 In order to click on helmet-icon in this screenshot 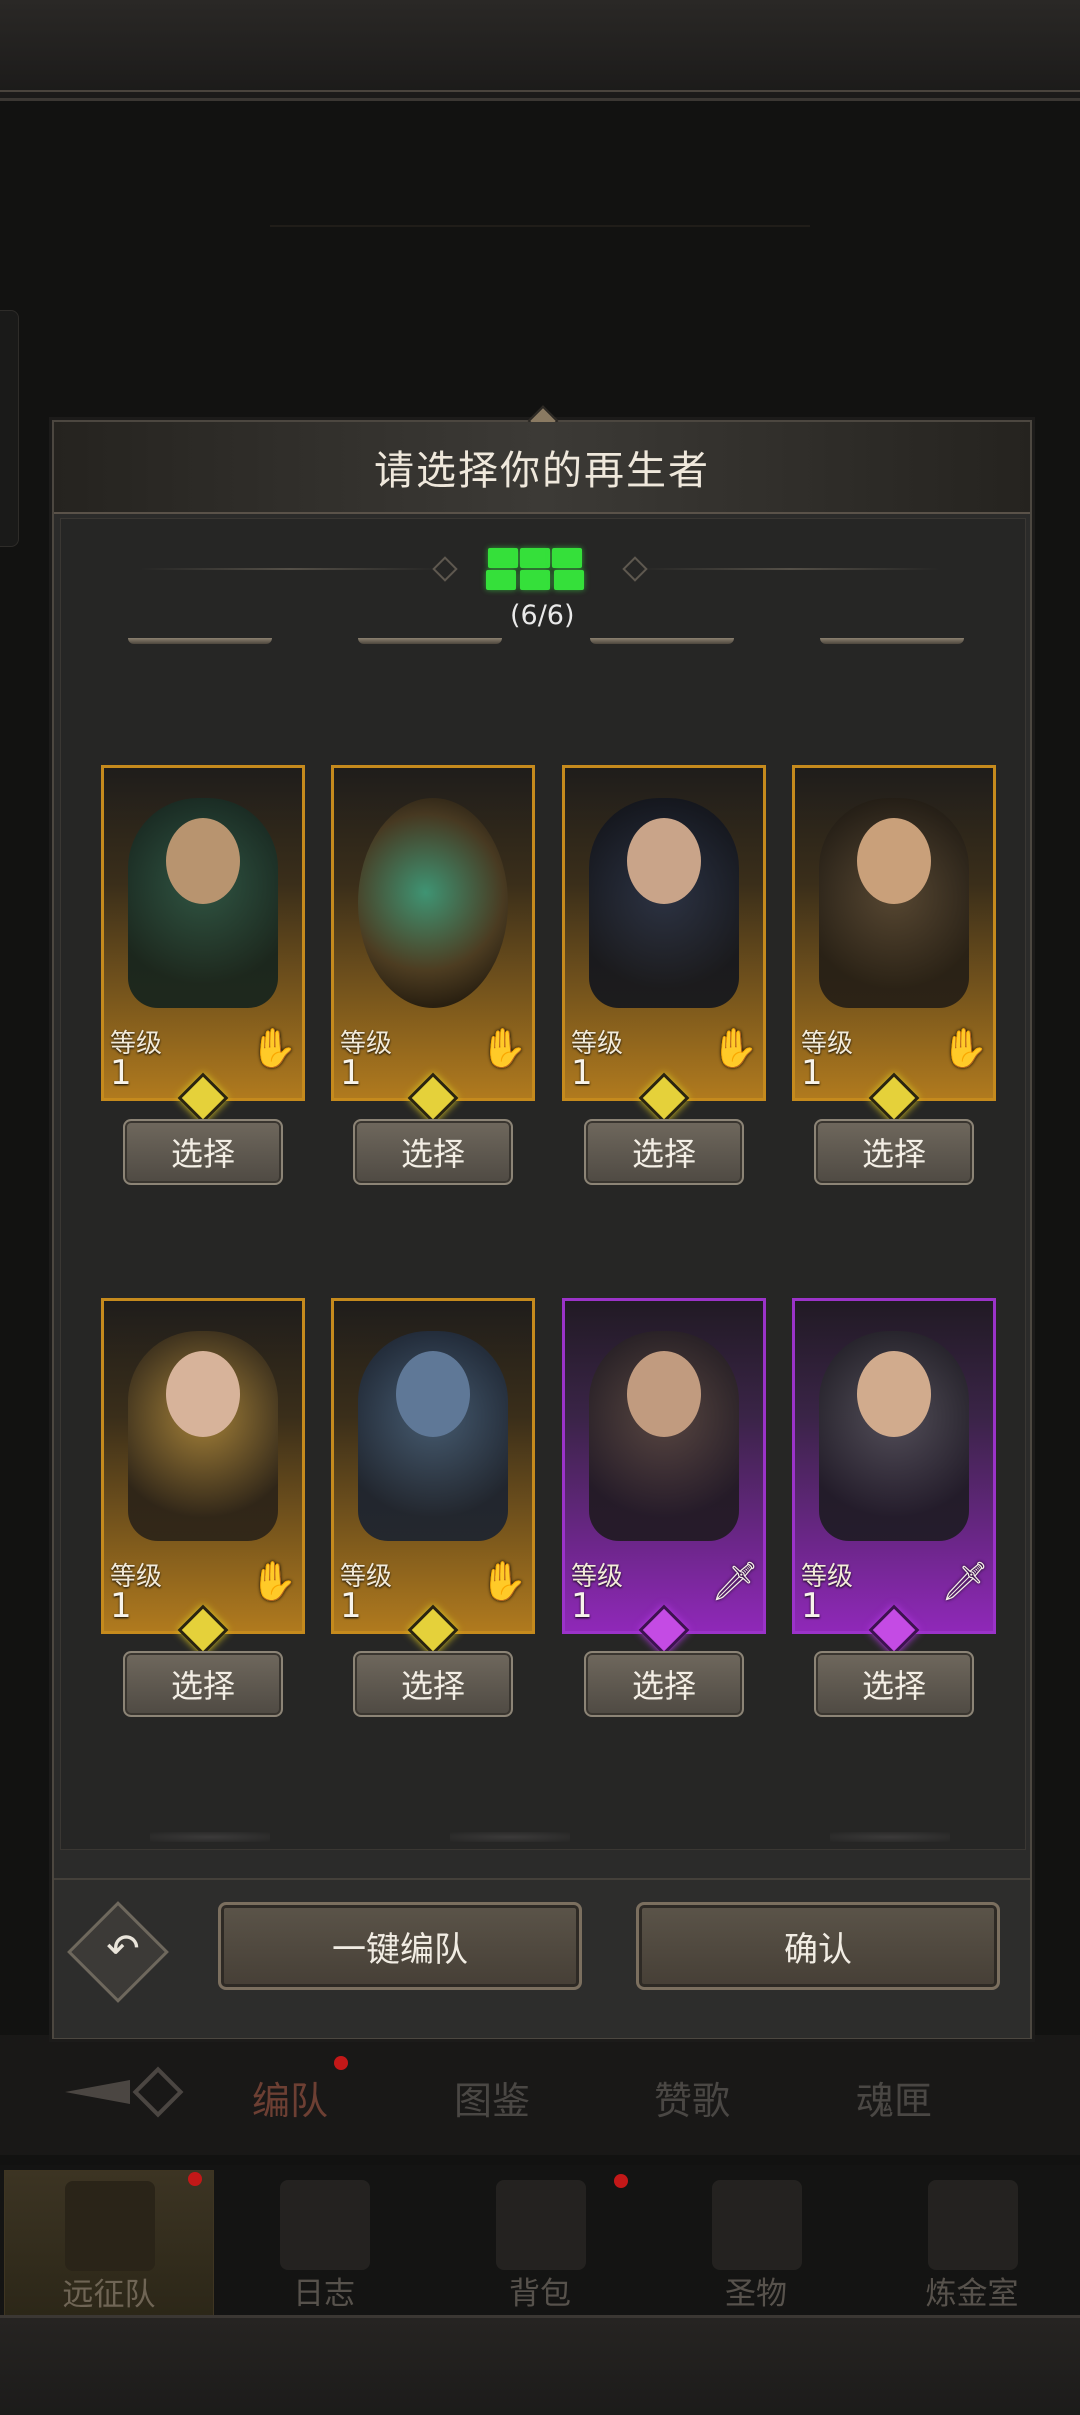, I will do `click(110, 2226)`.